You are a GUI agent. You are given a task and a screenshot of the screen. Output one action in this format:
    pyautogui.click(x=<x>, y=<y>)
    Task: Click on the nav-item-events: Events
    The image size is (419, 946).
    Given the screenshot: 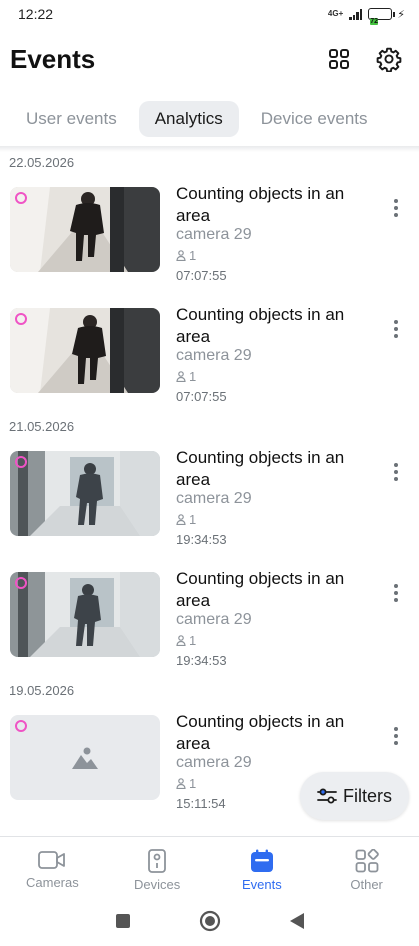 What is the action you would take?
    pyautogui.click(x=262, y=867)
    